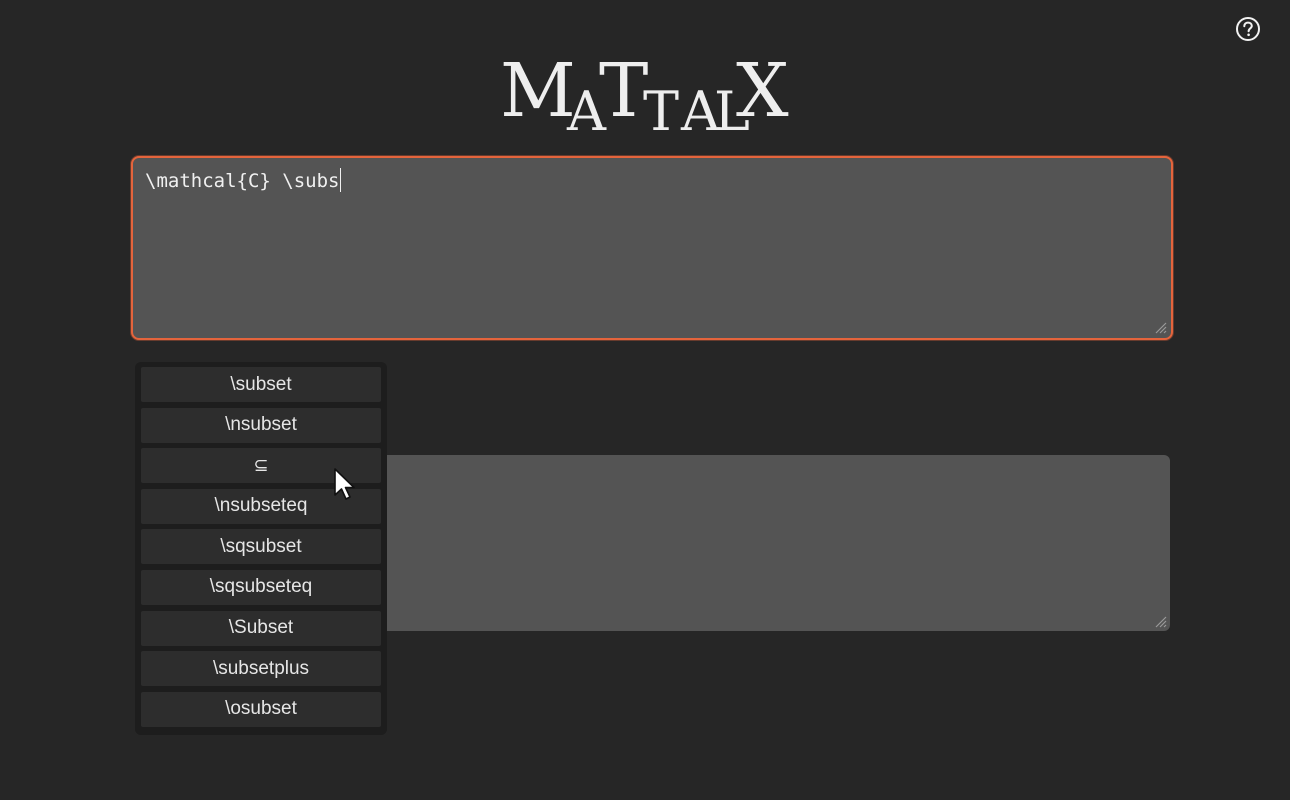  Describe the element at coordinates (261, 425) in the screenshot. I see `autocomplete-item-nsubset: \nsubset` at that location.